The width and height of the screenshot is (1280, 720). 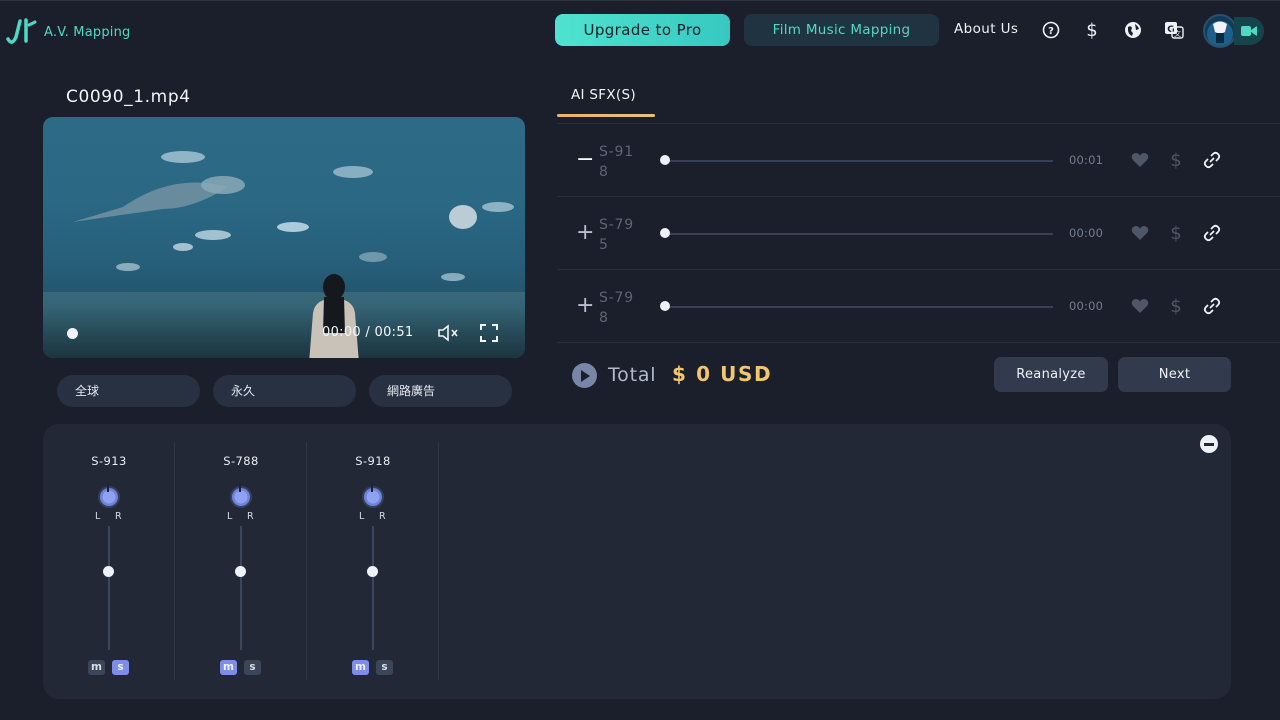 I want to click on translate-icon: G 文, so click(x=1174, y=30).